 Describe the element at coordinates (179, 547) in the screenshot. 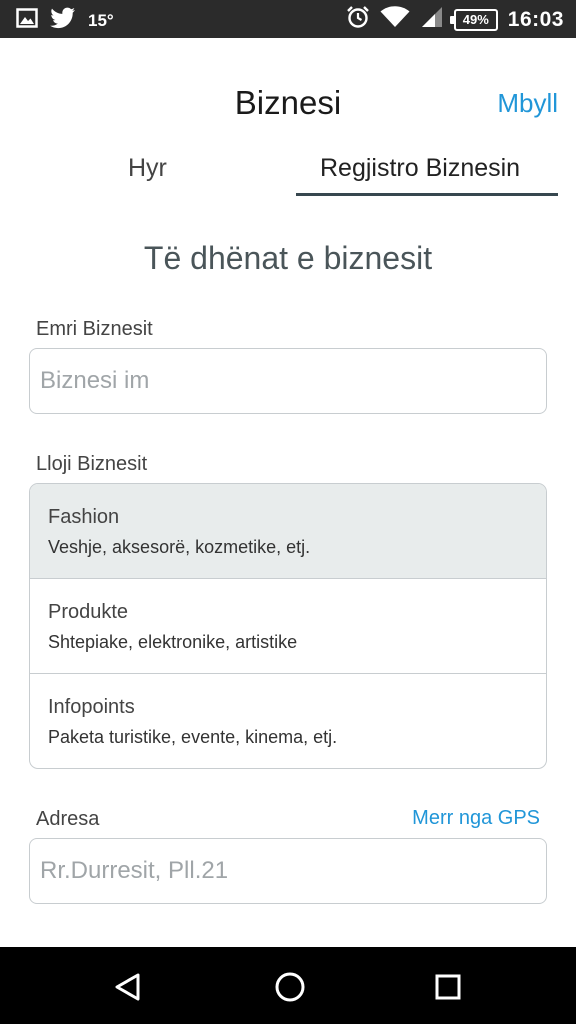

I see `business-type-description: Veshje, aksesorë, kozmetike, etj.` at that location.